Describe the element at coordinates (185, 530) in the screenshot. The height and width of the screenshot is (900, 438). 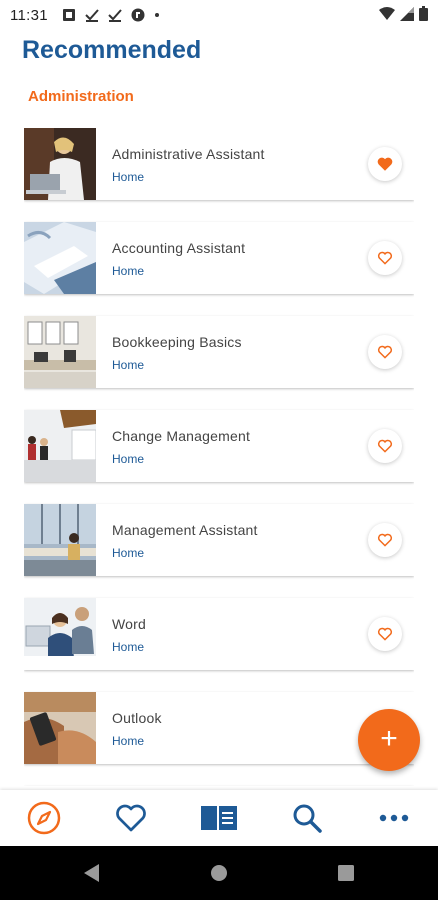
I see `course-title: Management Assistant` at that location.